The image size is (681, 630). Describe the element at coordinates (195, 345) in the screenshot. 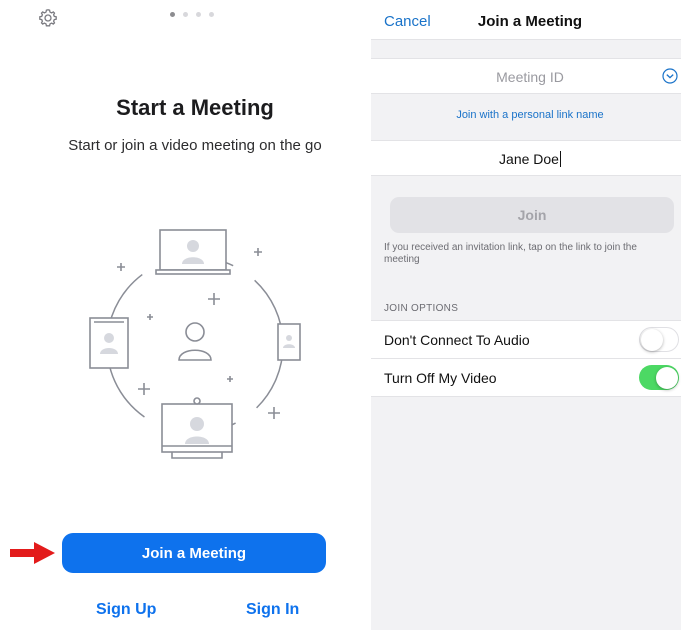

I see `meeting-illustration` at that location.